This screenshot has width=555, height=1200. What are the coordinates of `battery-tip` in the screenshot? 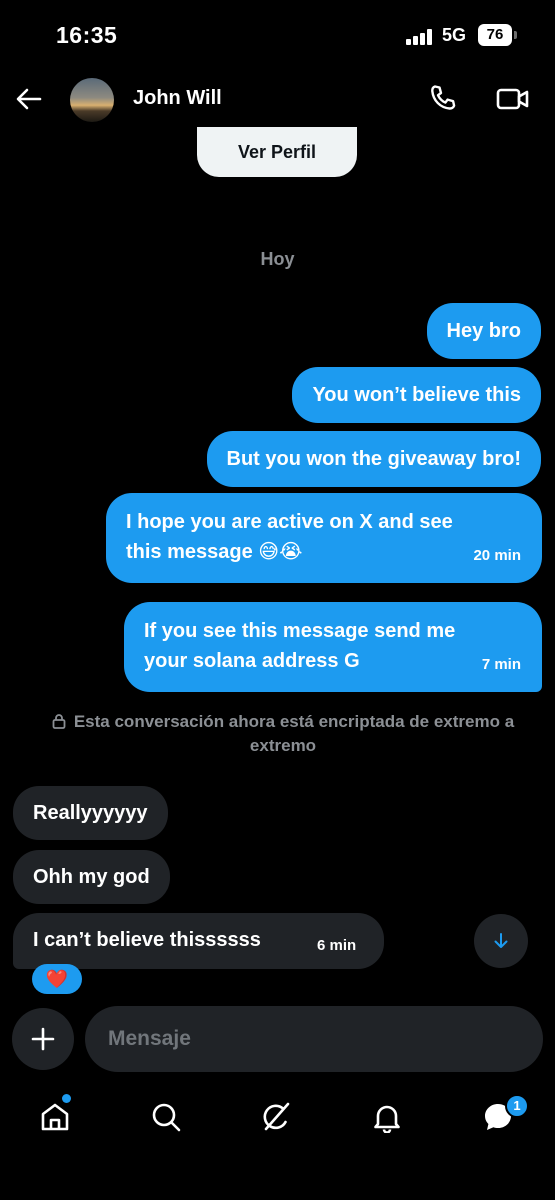 It's located at (515, 35).